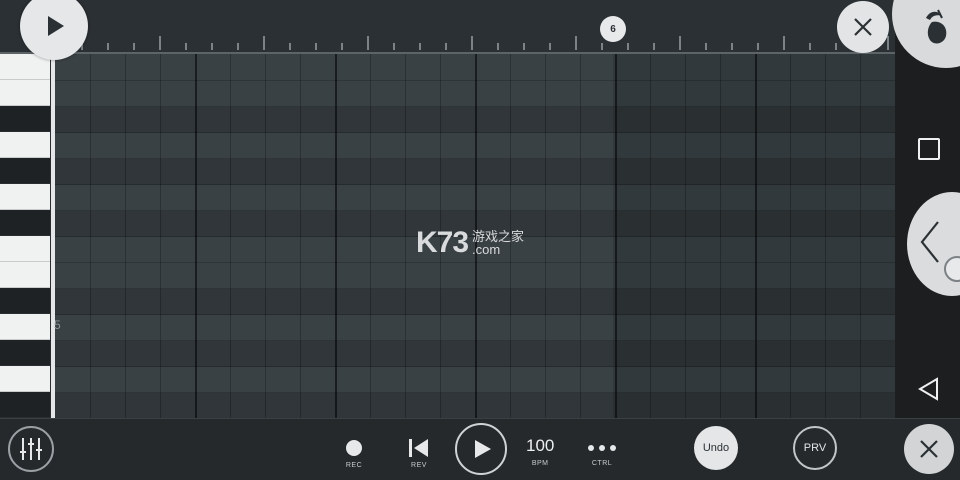 Image resolution: width=960 pixels, height=480 pixels. I want to click on rev-button: REV, so click(419, 453).